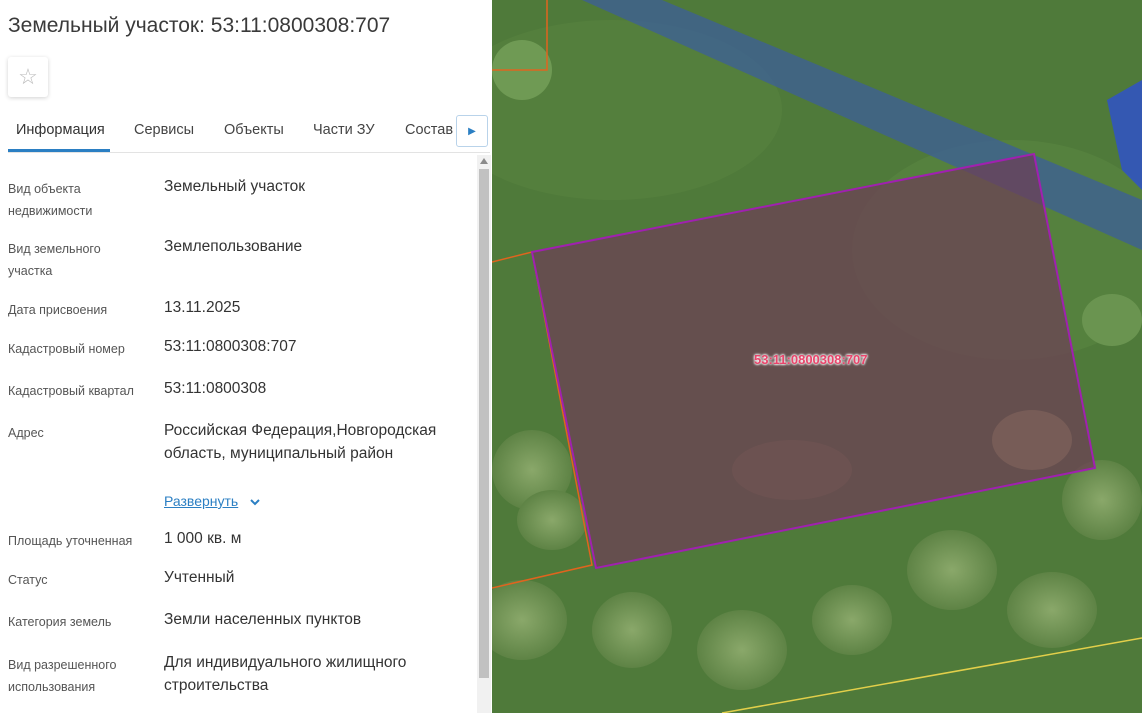 This screenshot has width=1142, height=713. What do you see at coordinates (26, 433) in the screenshot?
I see `field-label-address: Адрес` at bounding box center [26, 433].